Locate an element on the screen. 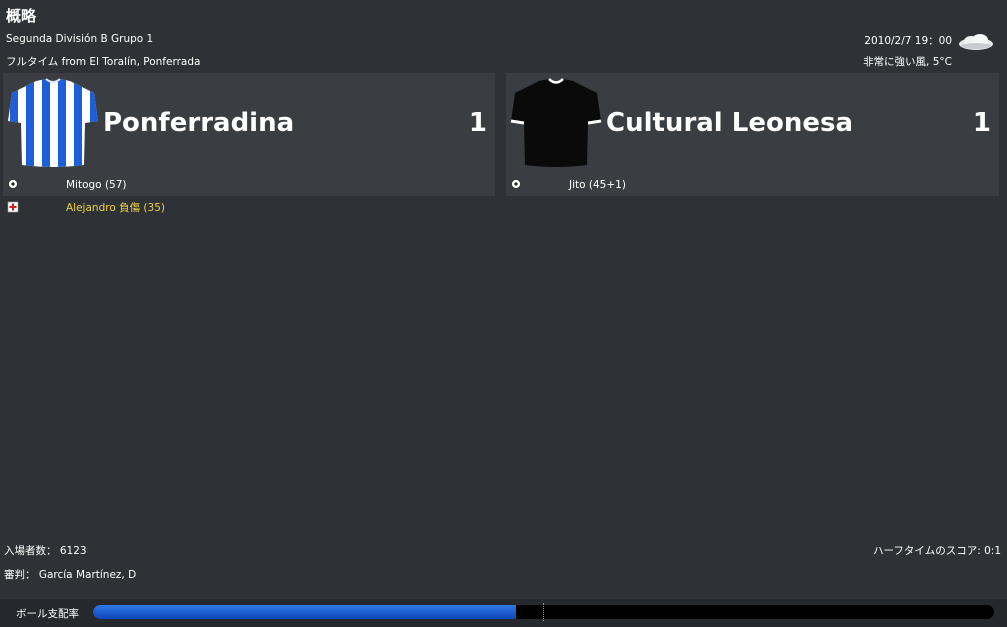 This screenshot has height=627, width=1007. home-goal-text: Mitogo (57) is located at coordinates (96, 185).